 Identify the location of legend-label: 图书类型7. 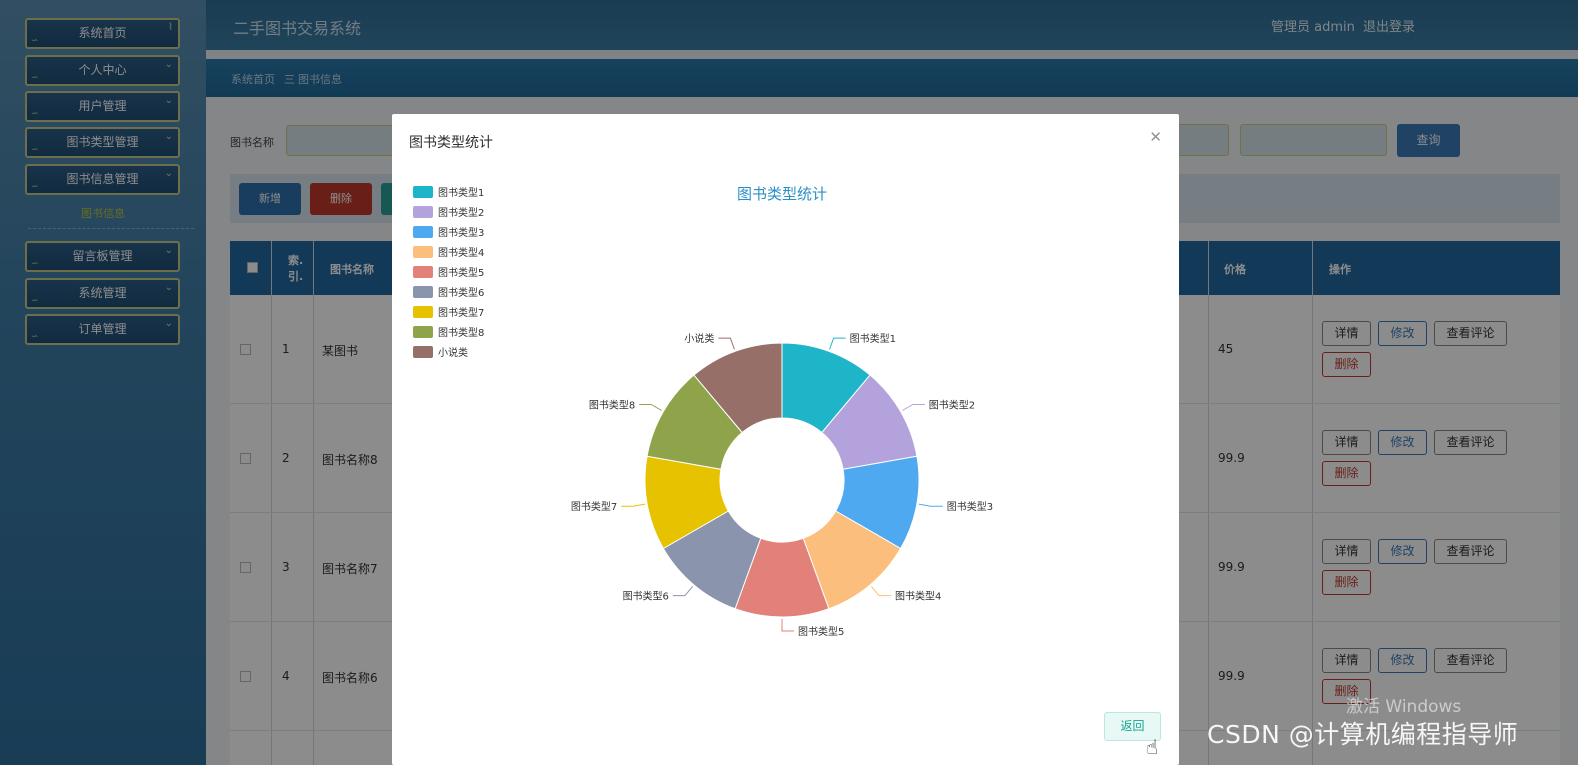
(461, 312).